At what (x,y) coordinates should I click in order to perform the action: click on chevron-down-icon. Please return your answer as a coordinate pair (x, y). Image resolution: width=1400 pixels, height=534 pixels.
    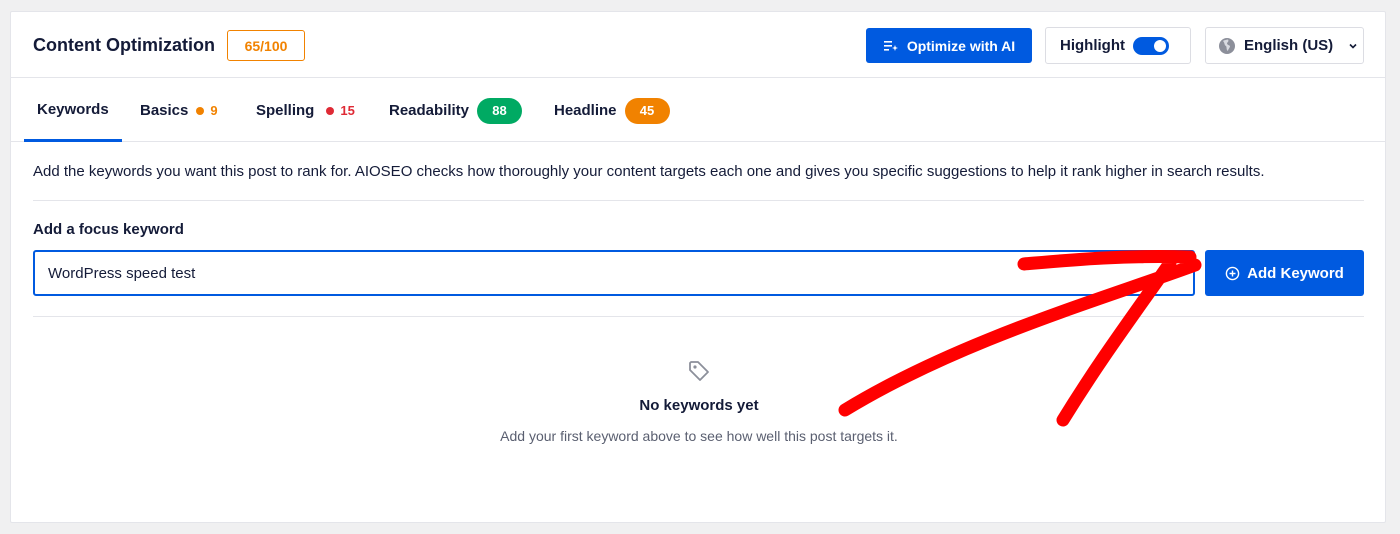
    Looking at the image, I should click on (1353, 46).